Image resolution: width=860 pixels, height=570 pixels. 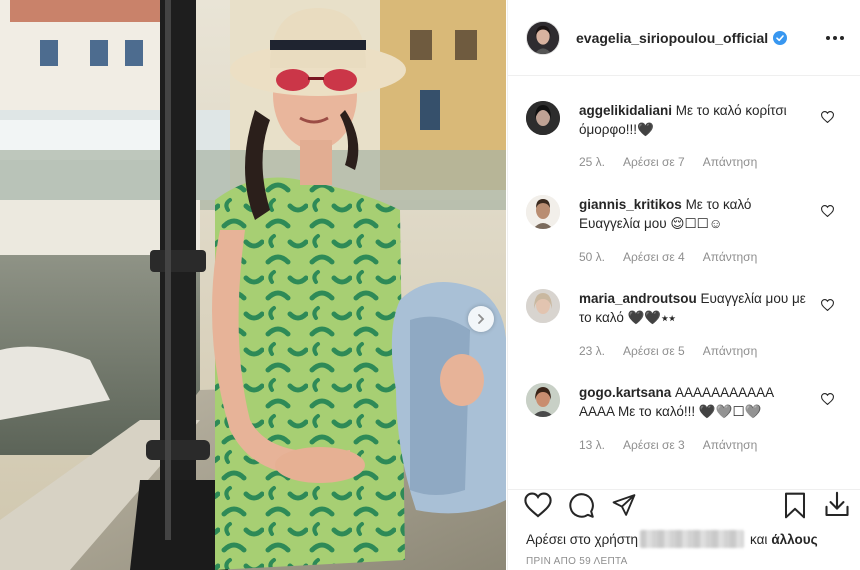 I want to click on author-username: evagelia_siriopoulou_official, so click(x=672, y=38).